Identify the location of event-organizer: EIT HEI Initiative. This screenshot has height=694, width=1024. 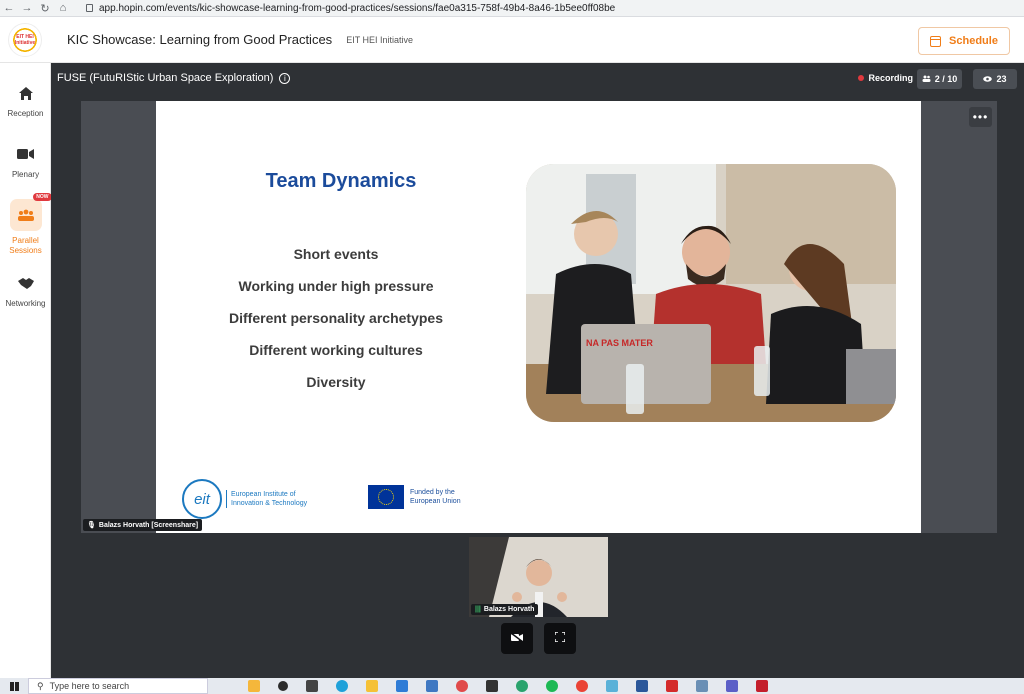
(379, 40).